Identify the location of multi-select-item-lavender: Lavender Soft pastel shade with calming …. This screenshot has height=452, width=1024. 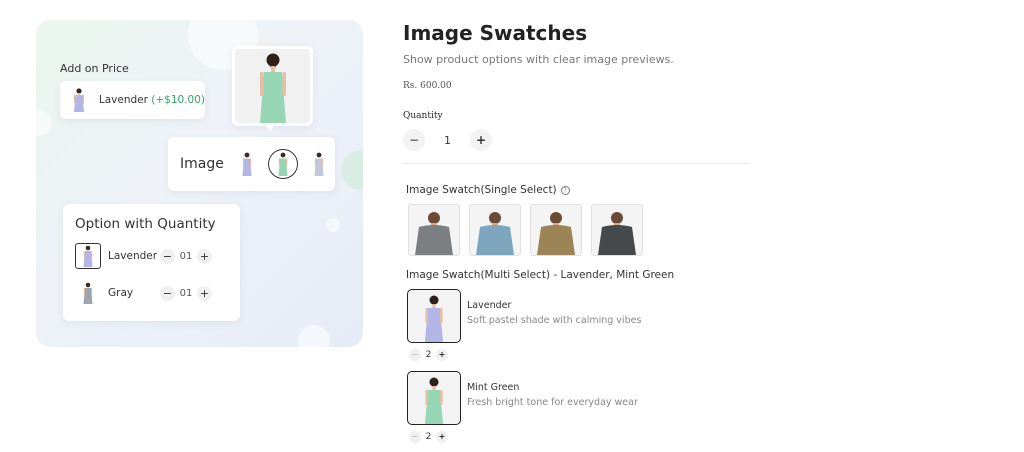
(524, 316).